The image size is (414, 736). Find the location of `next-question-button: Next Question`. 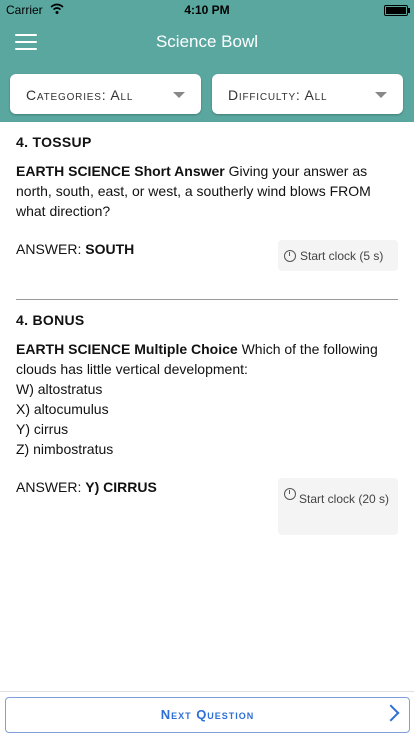

next-question-button: Next Question is located at coordinates (207, 715).